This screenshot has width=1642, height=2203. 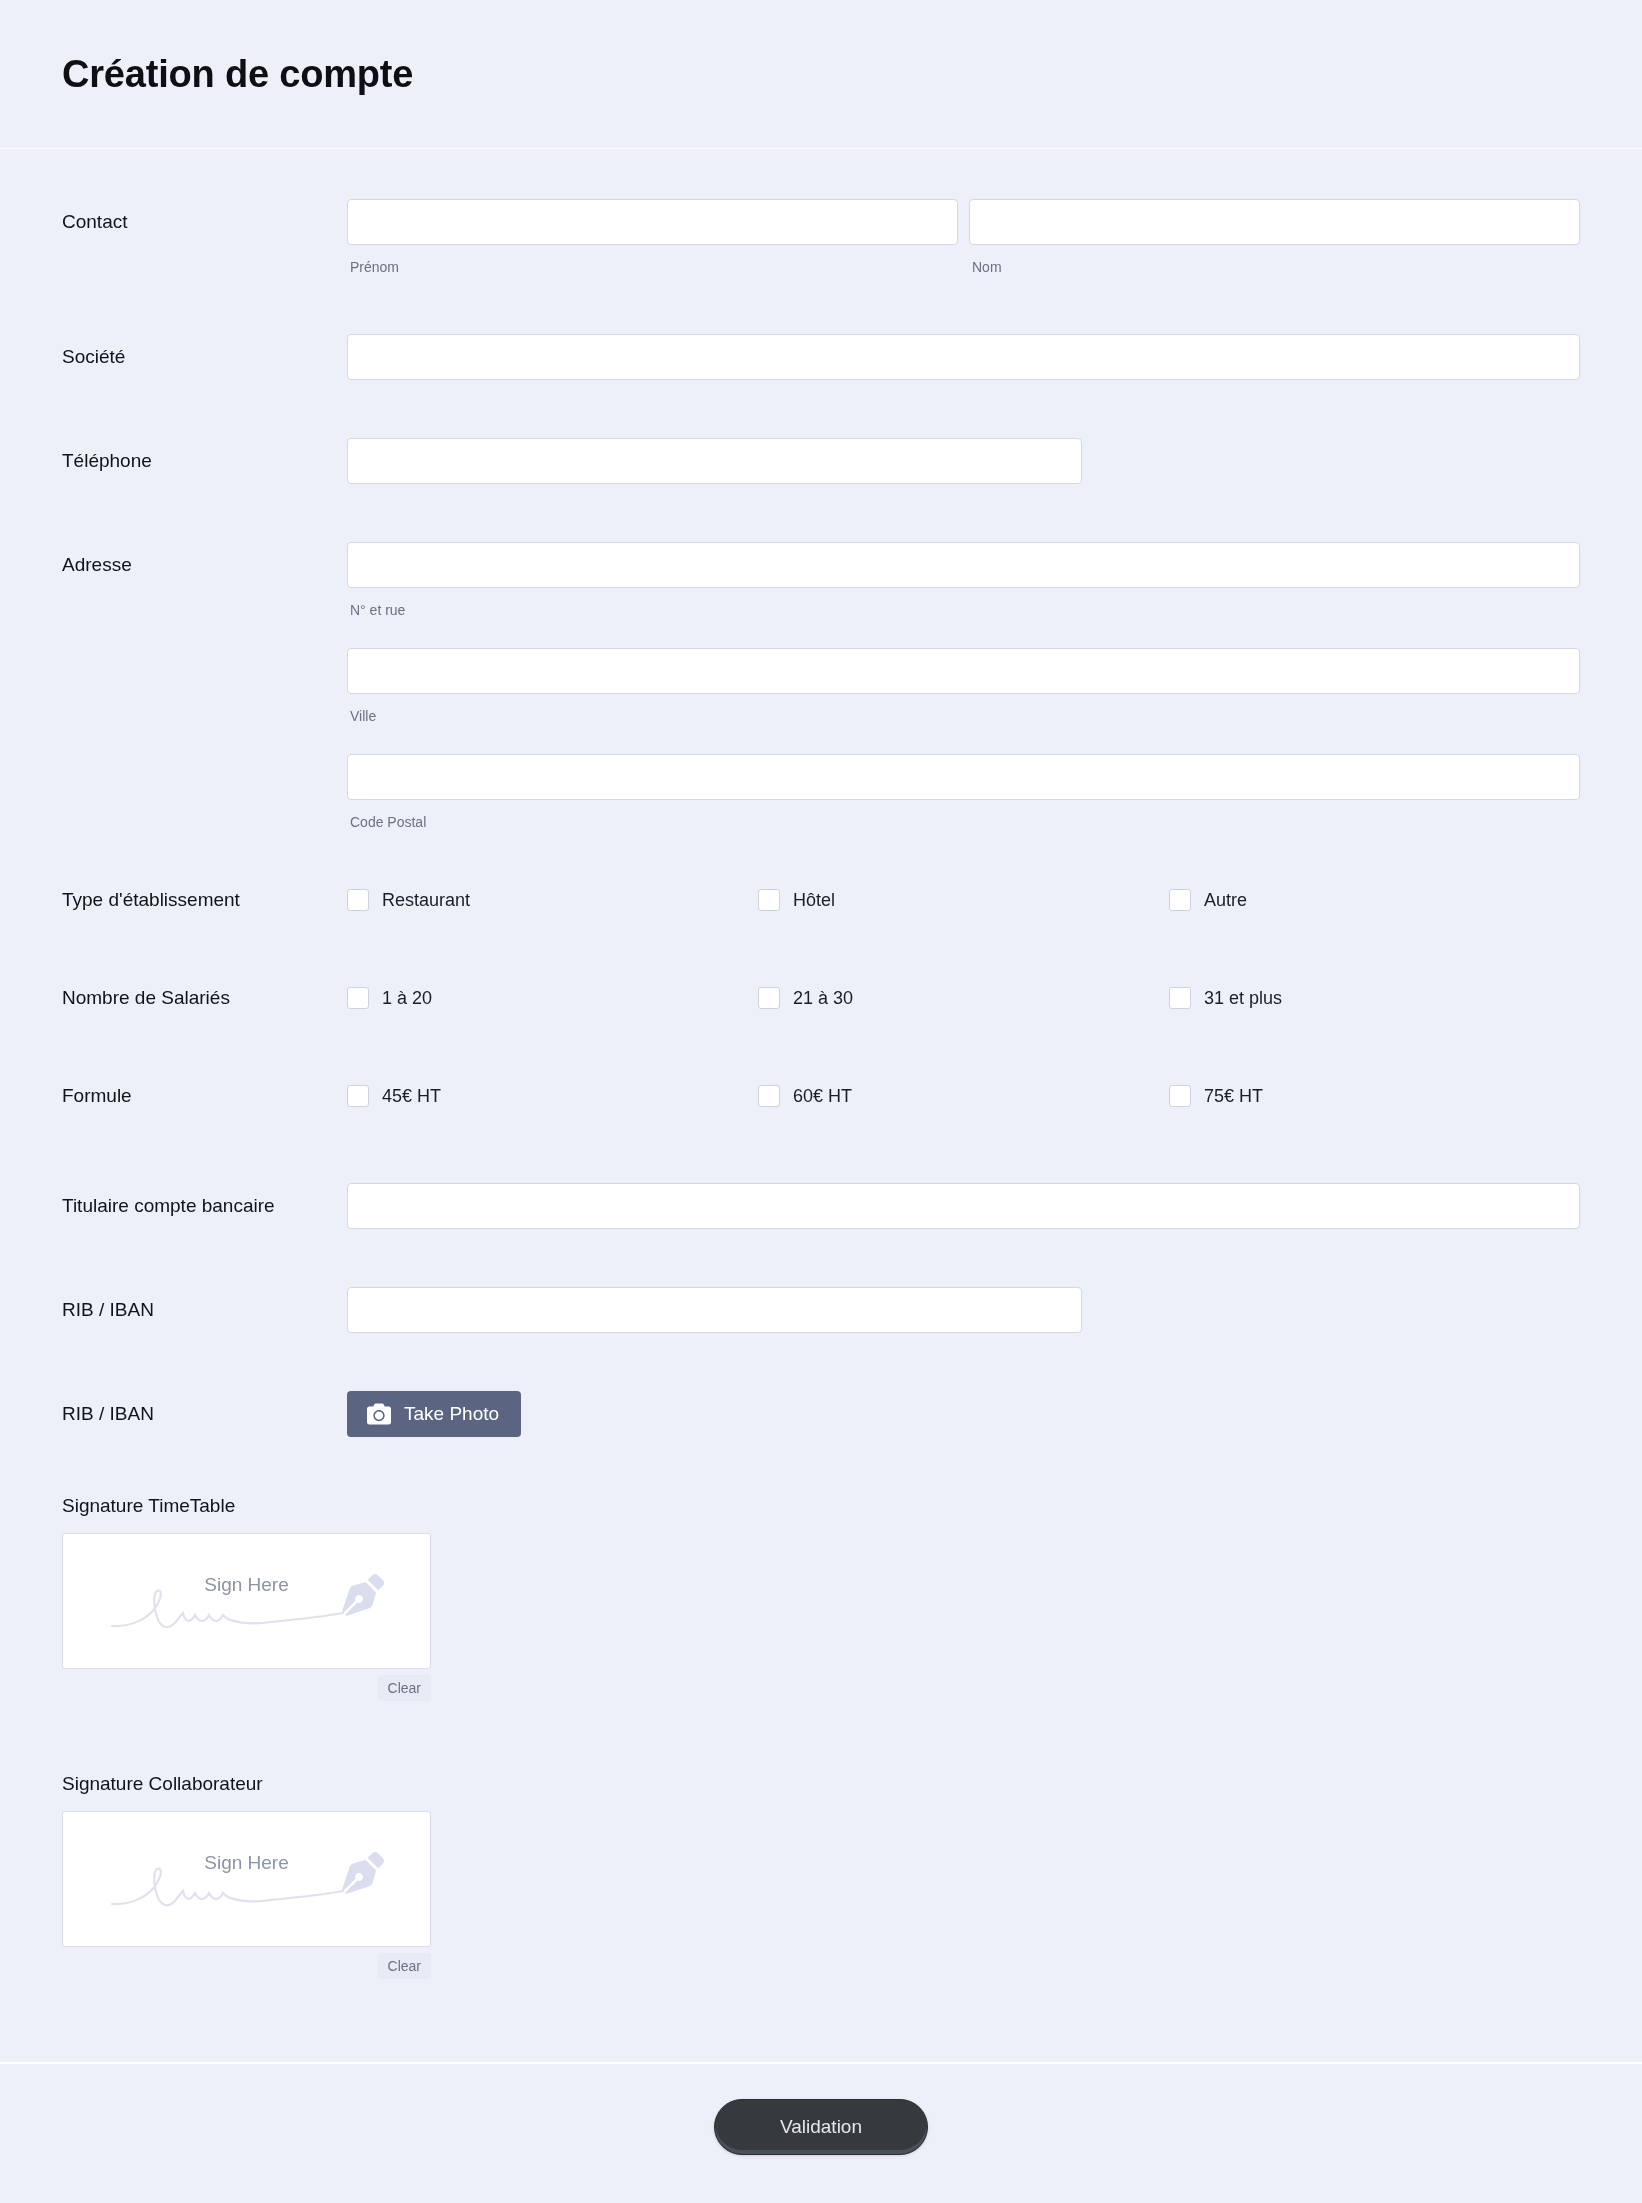 I want to click on option-label: 1 à 20, so click(x=407, y=998).